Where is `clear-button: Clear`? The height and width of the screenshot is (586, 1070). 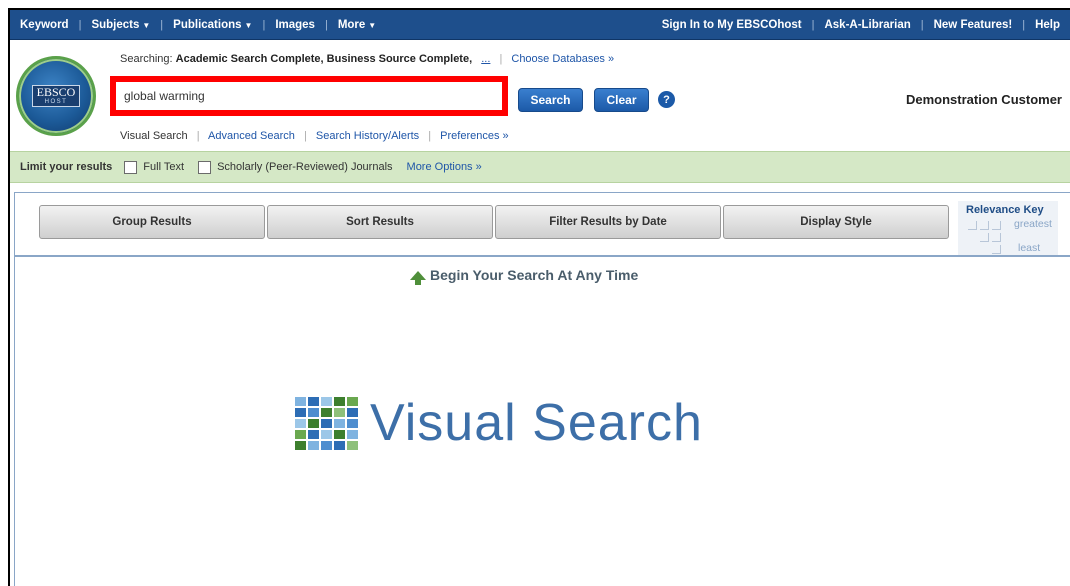 clear-button: Clear is located at coordinates (621, 100).